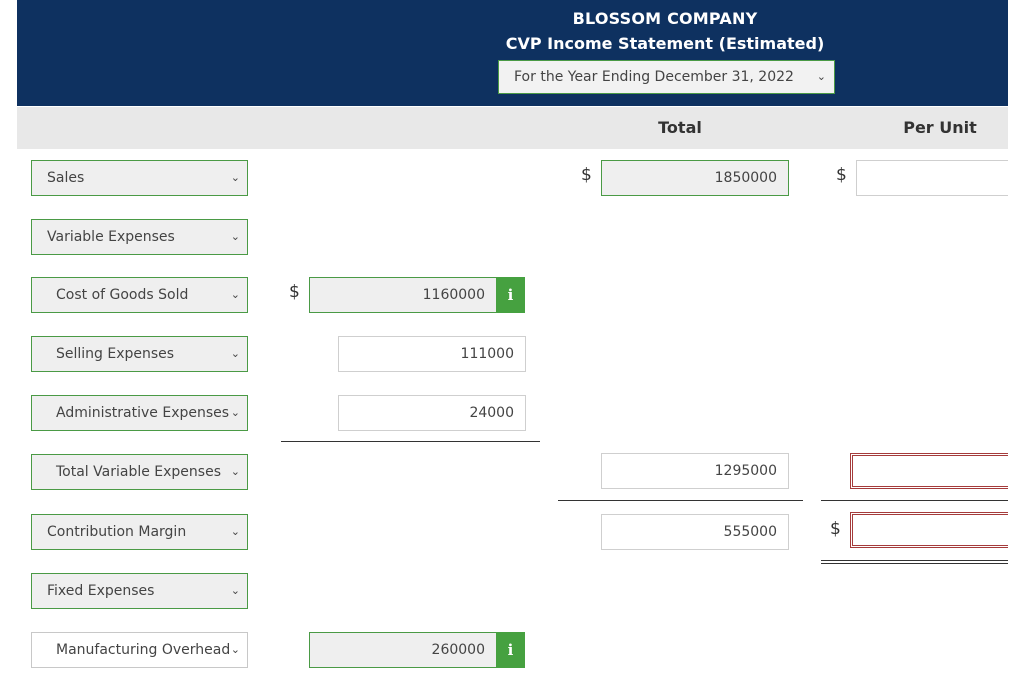 The image size is (1024, 680). I want to click on administrative-expenses-select: Administrative Expenses ⌄, so click(139, 413).